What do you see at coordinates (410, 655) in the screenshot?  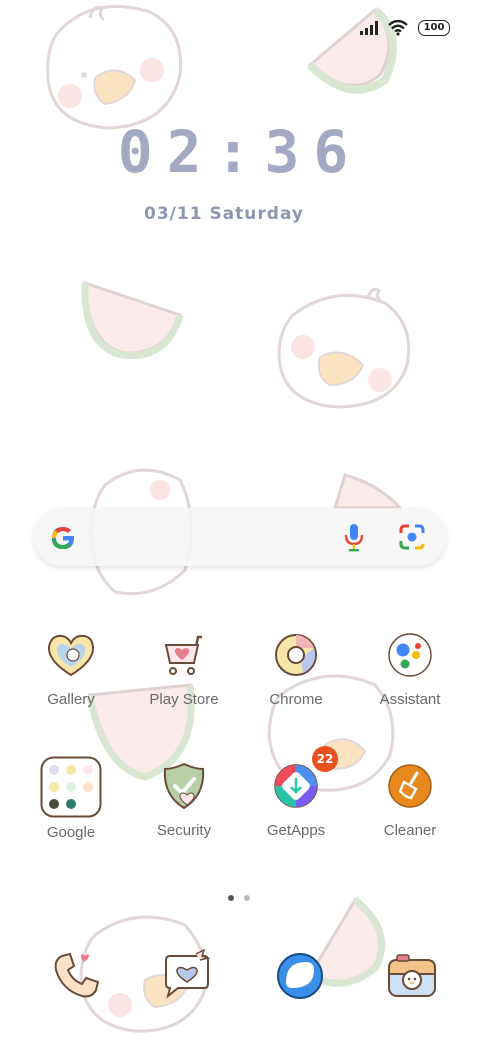 I see `assistant-icon` at bounding box center [410, 655].